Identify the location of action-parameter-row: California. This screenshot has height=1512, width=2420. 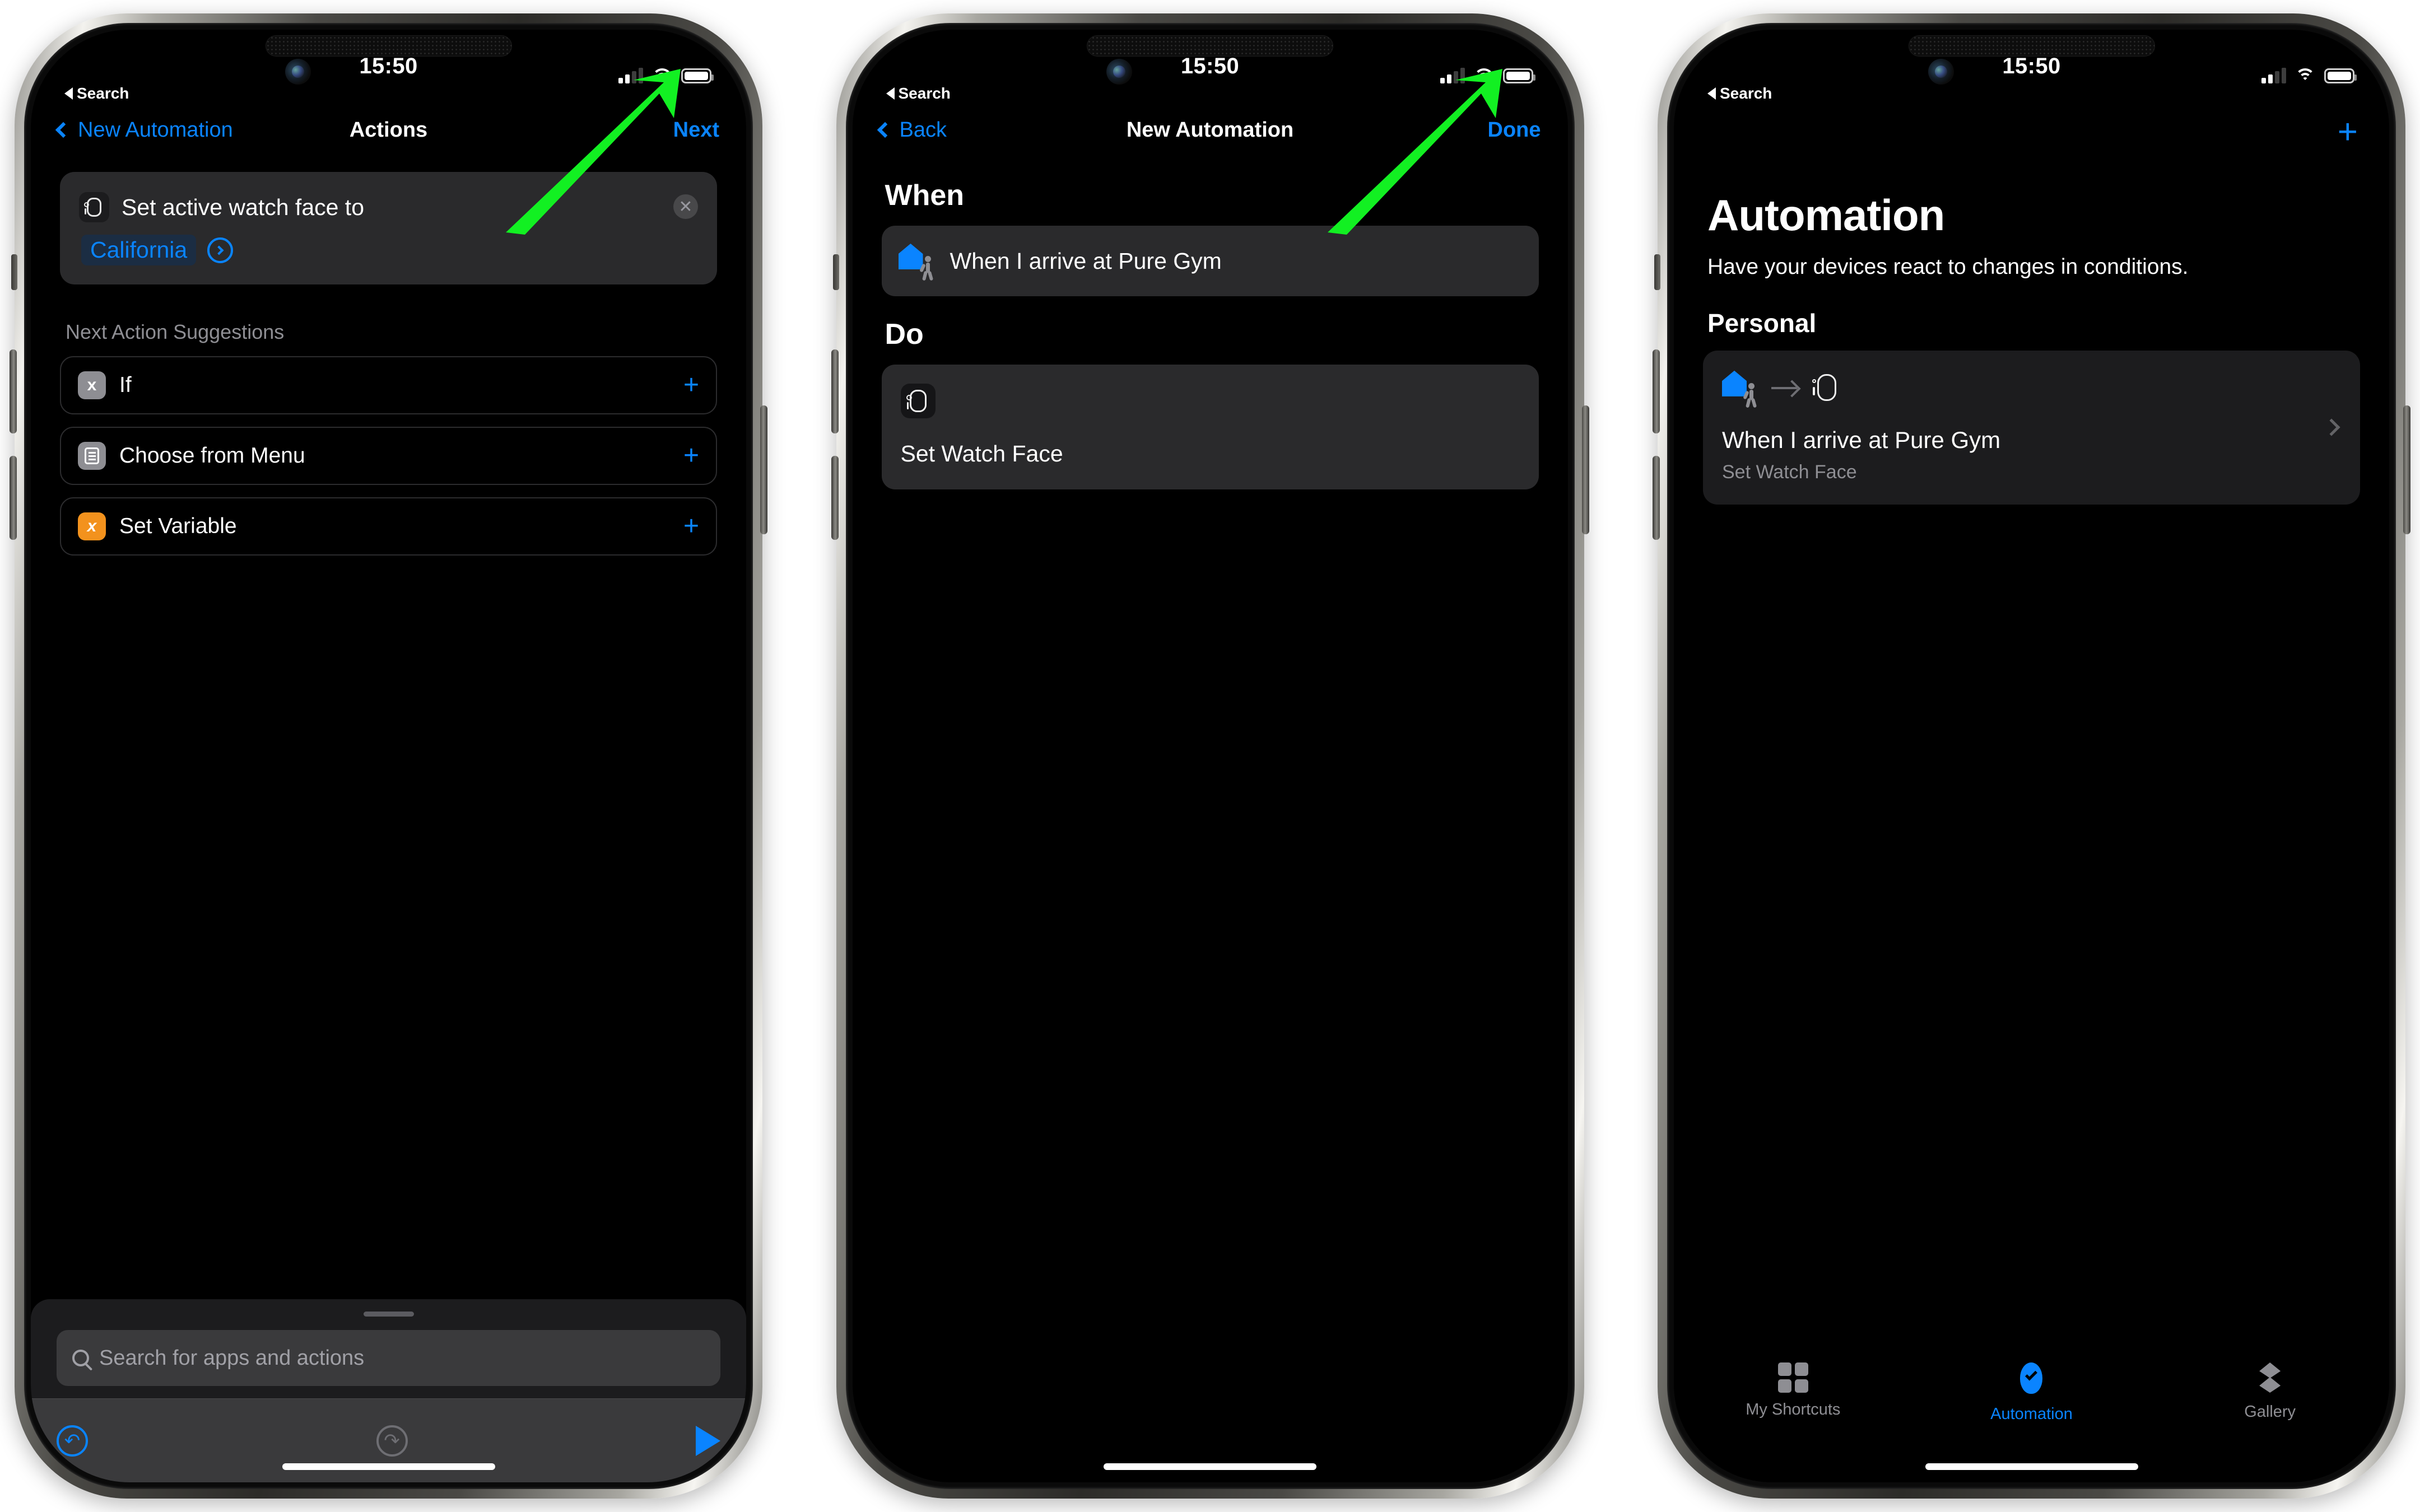
(389, 250).